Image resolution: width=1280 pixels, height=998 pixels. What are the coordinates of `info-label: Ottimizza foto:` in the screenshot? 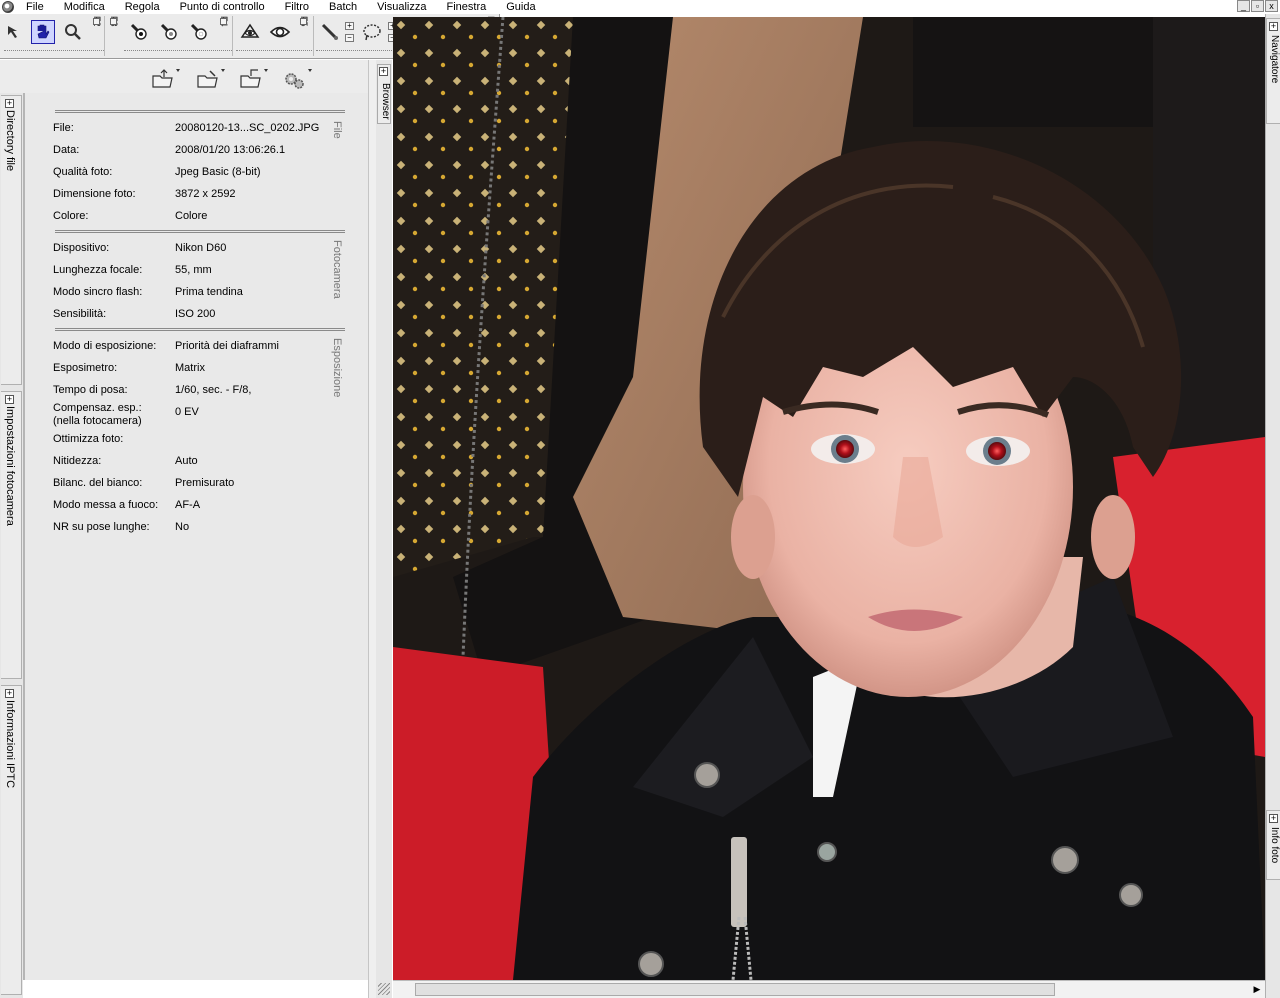 It's located at (88, 439).